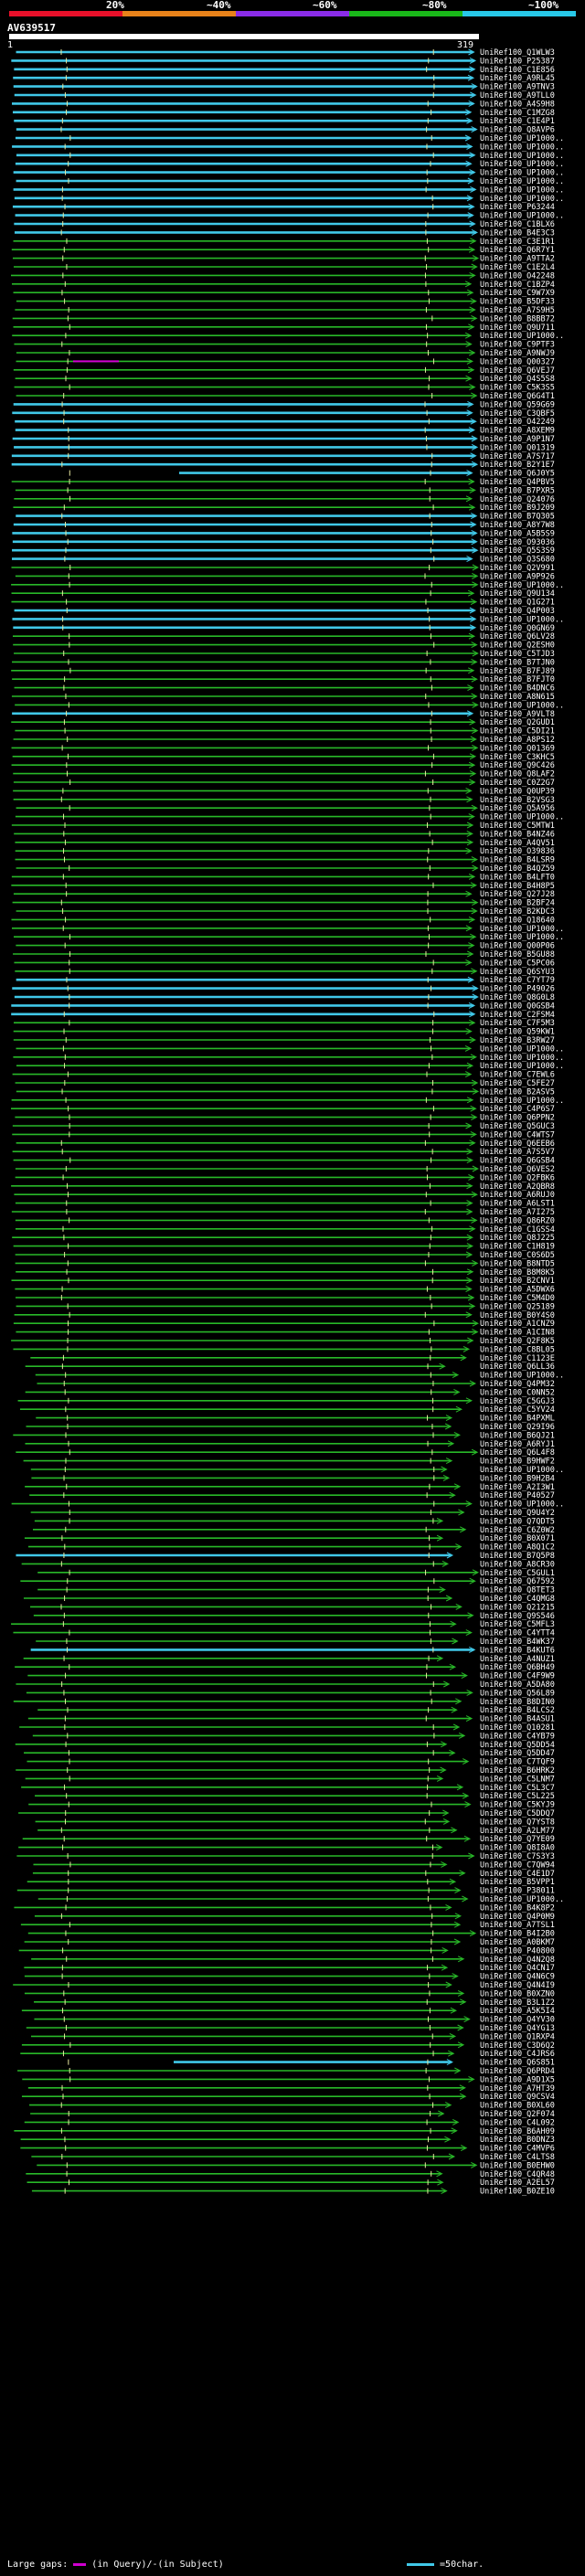  Describe the element at coordinates (289, 1968) in the screenshot. I see `hit-row: UniRef100_Q4CN17` at that location.